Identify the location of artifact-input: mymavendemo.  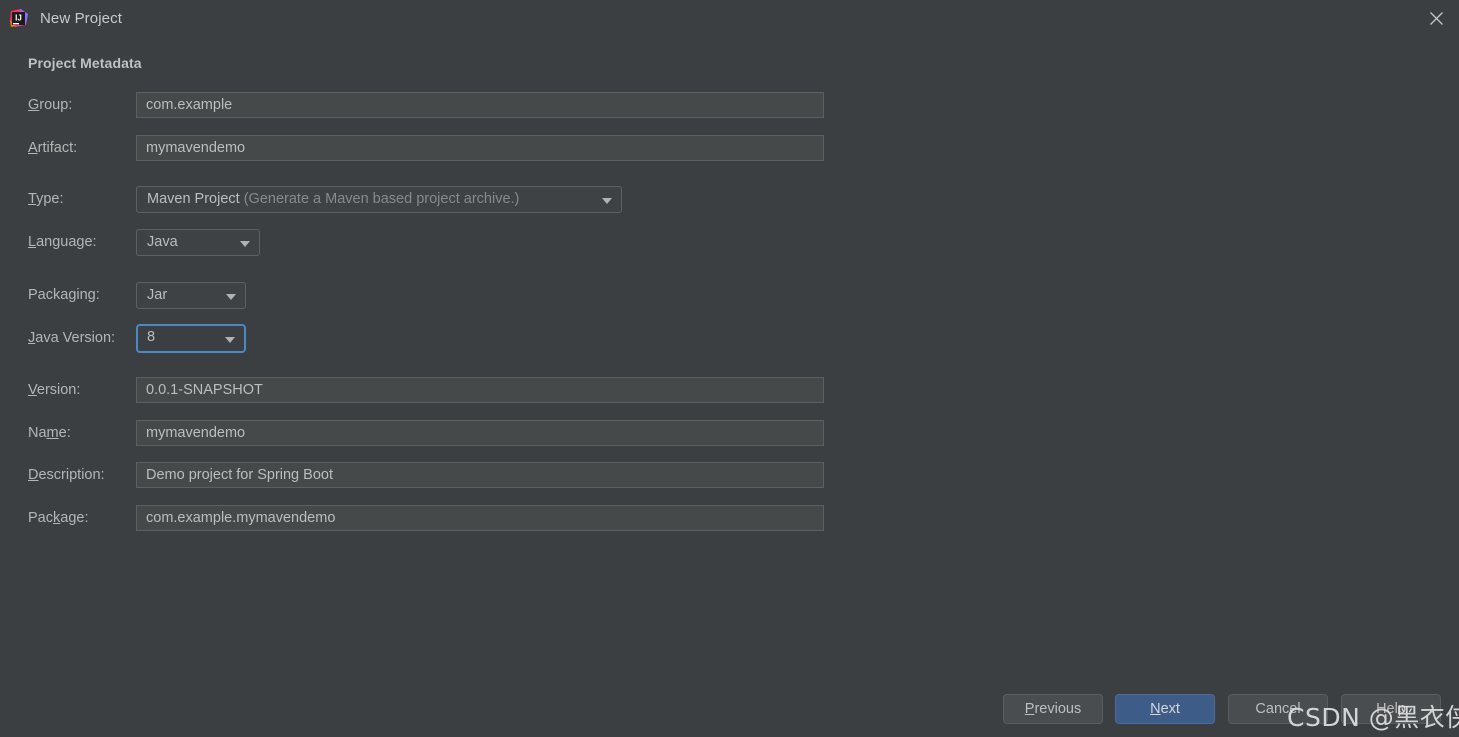
(480, 148).